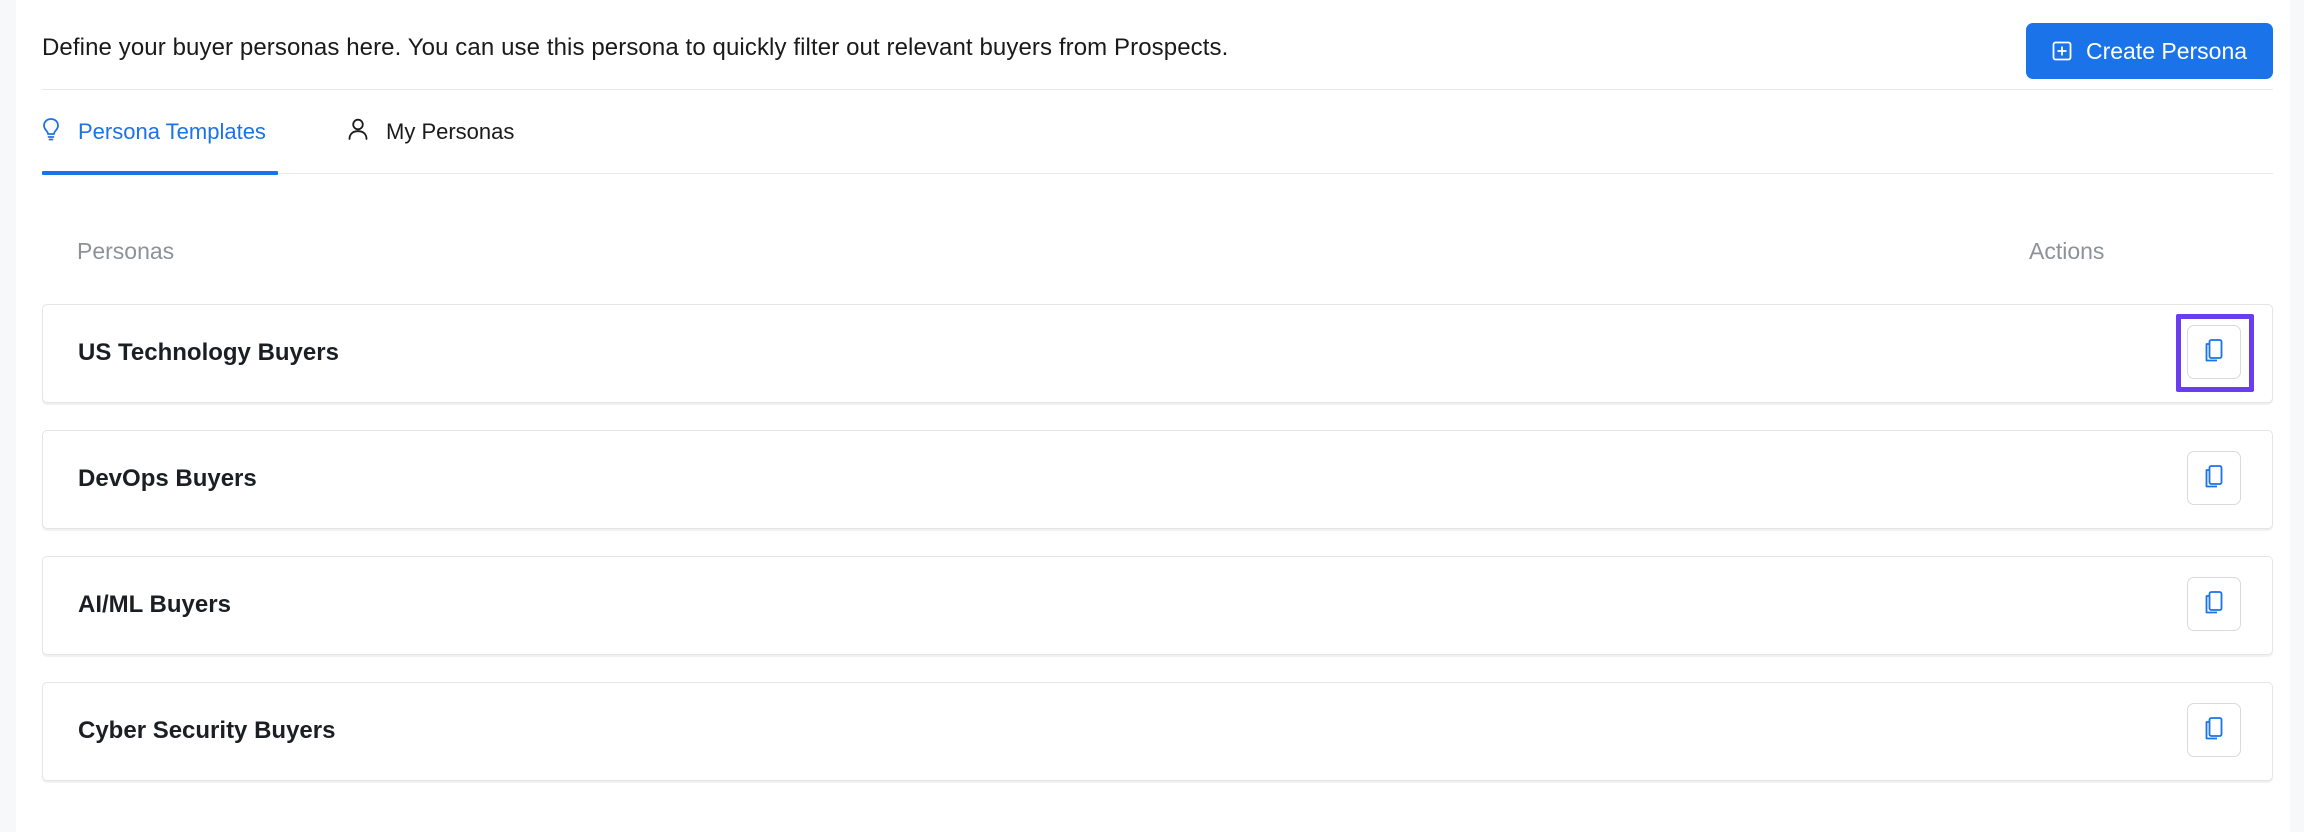 The width and height of the screenshot is (2304, 832). I want to click on create-persona-button: Create Persona, so click(2149, 51).